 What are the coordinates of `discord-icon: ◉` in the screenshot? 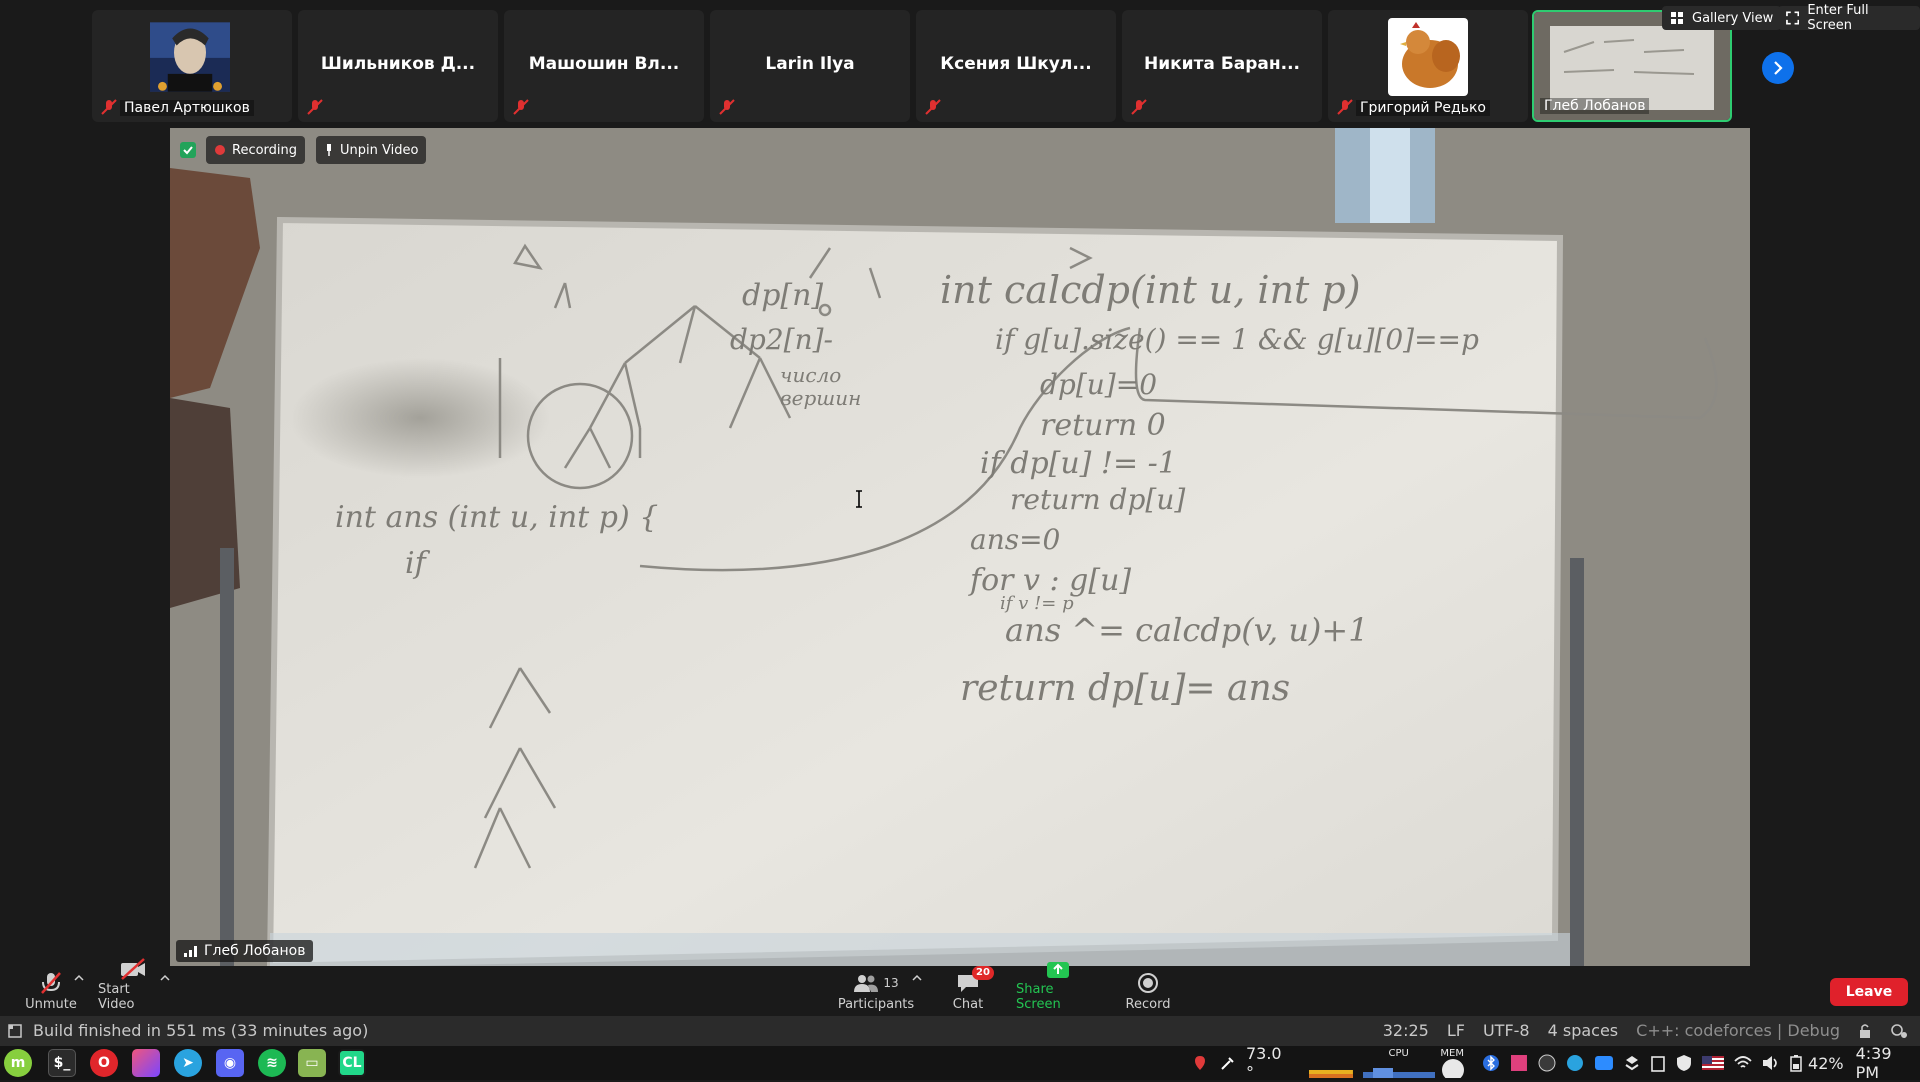 It's located at (230, 1063).